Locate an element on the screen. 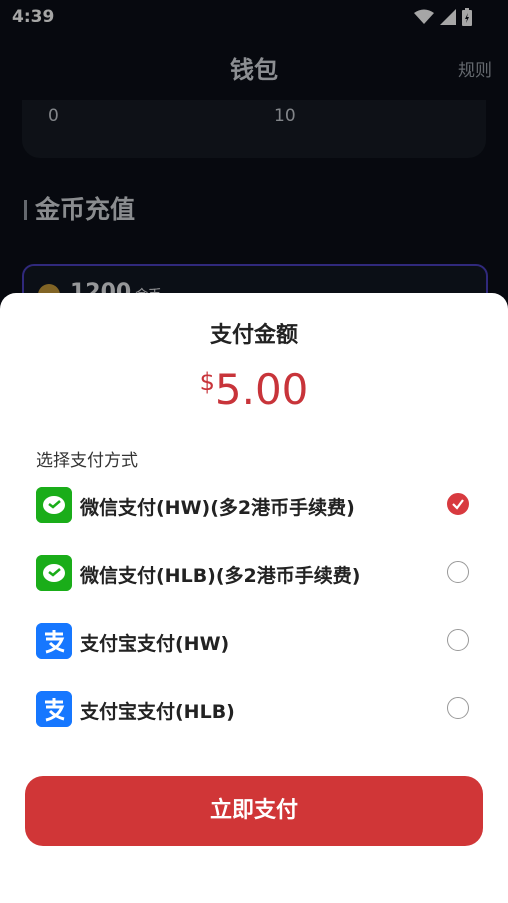  sheet-title: 支付金额 is located at coordinates (253, 335).